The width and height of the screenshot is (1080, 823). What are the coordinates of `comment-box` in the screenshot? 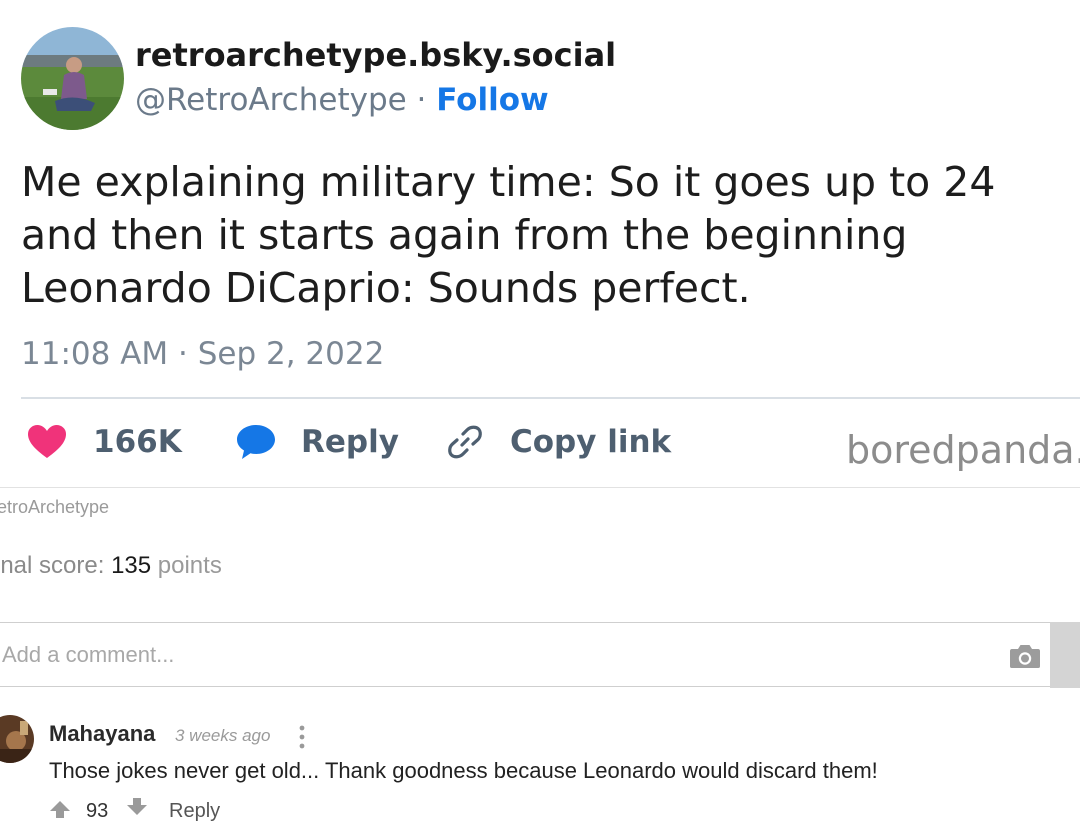 It's located at (525, 654).